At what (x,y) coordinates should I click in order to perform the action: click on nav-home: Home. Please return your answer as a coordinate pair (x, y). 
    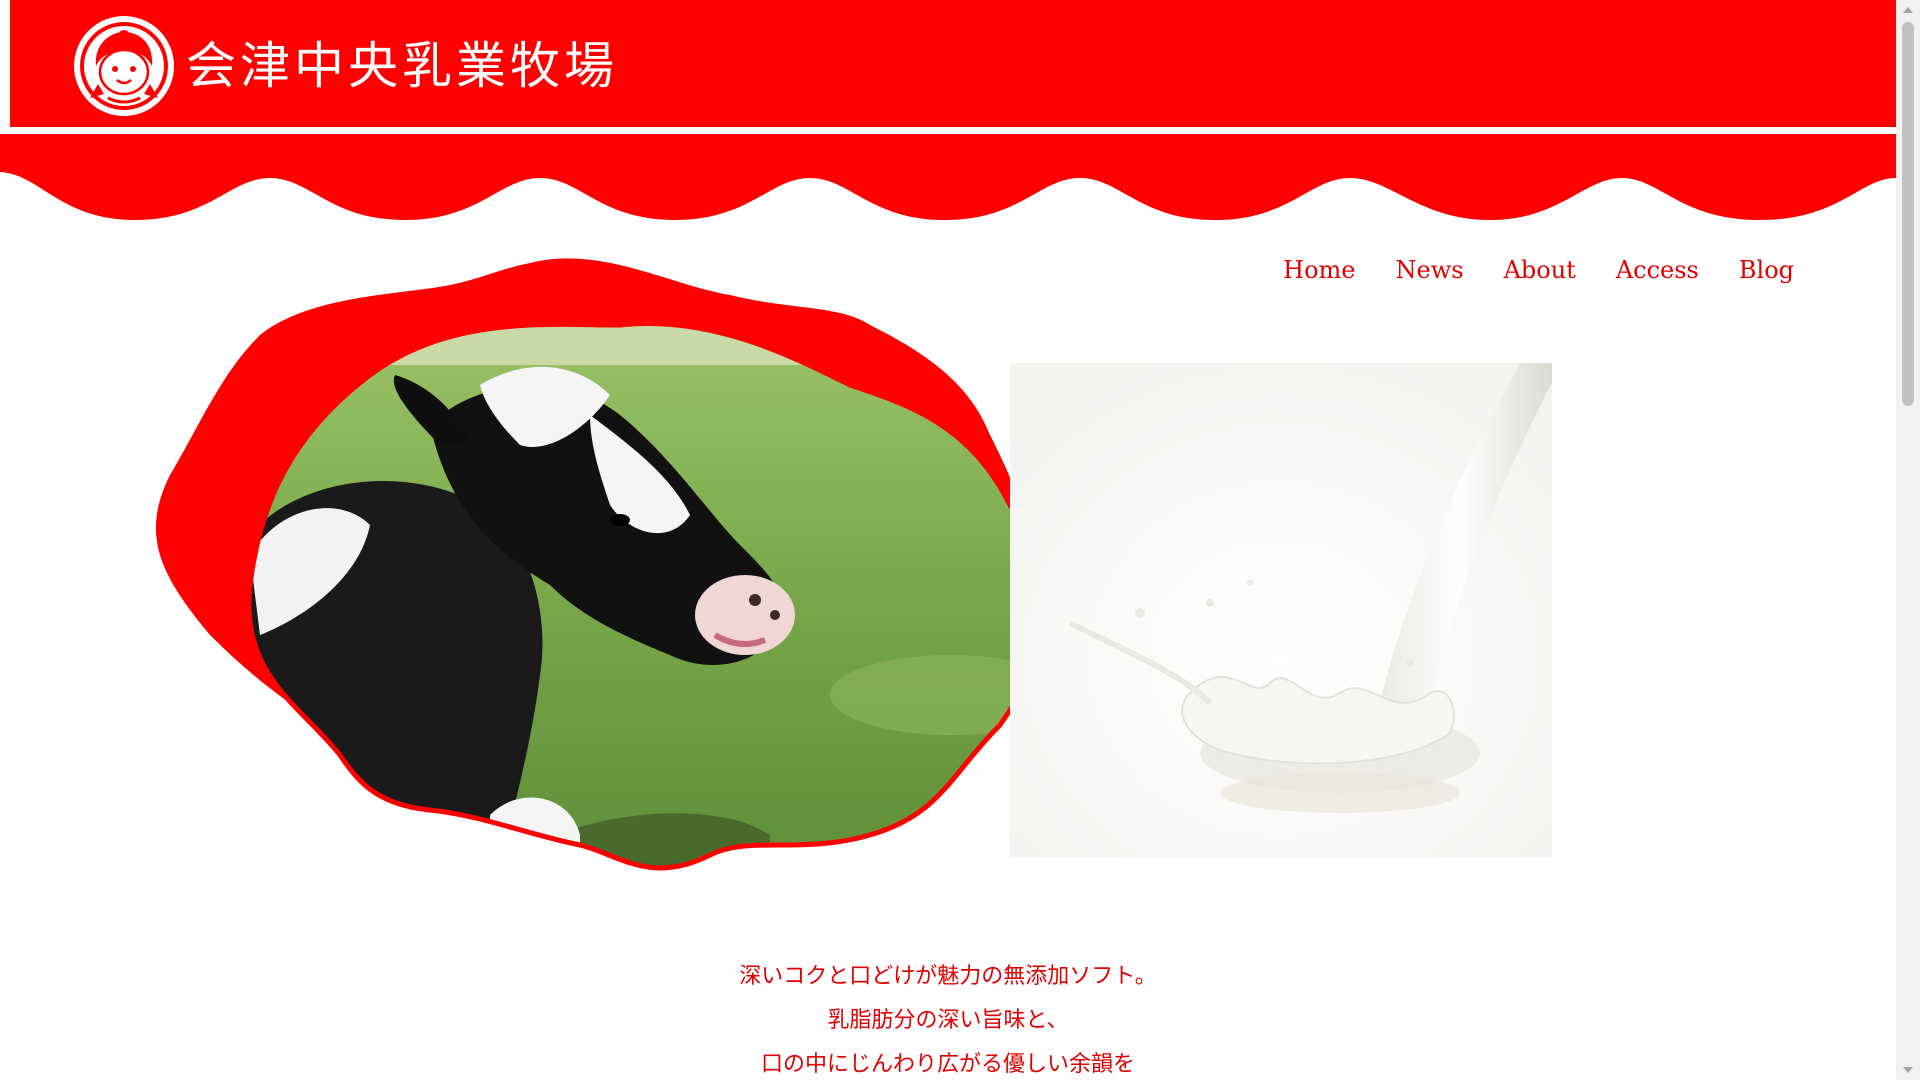
    Looking at the image, I should click on (1319, 270).